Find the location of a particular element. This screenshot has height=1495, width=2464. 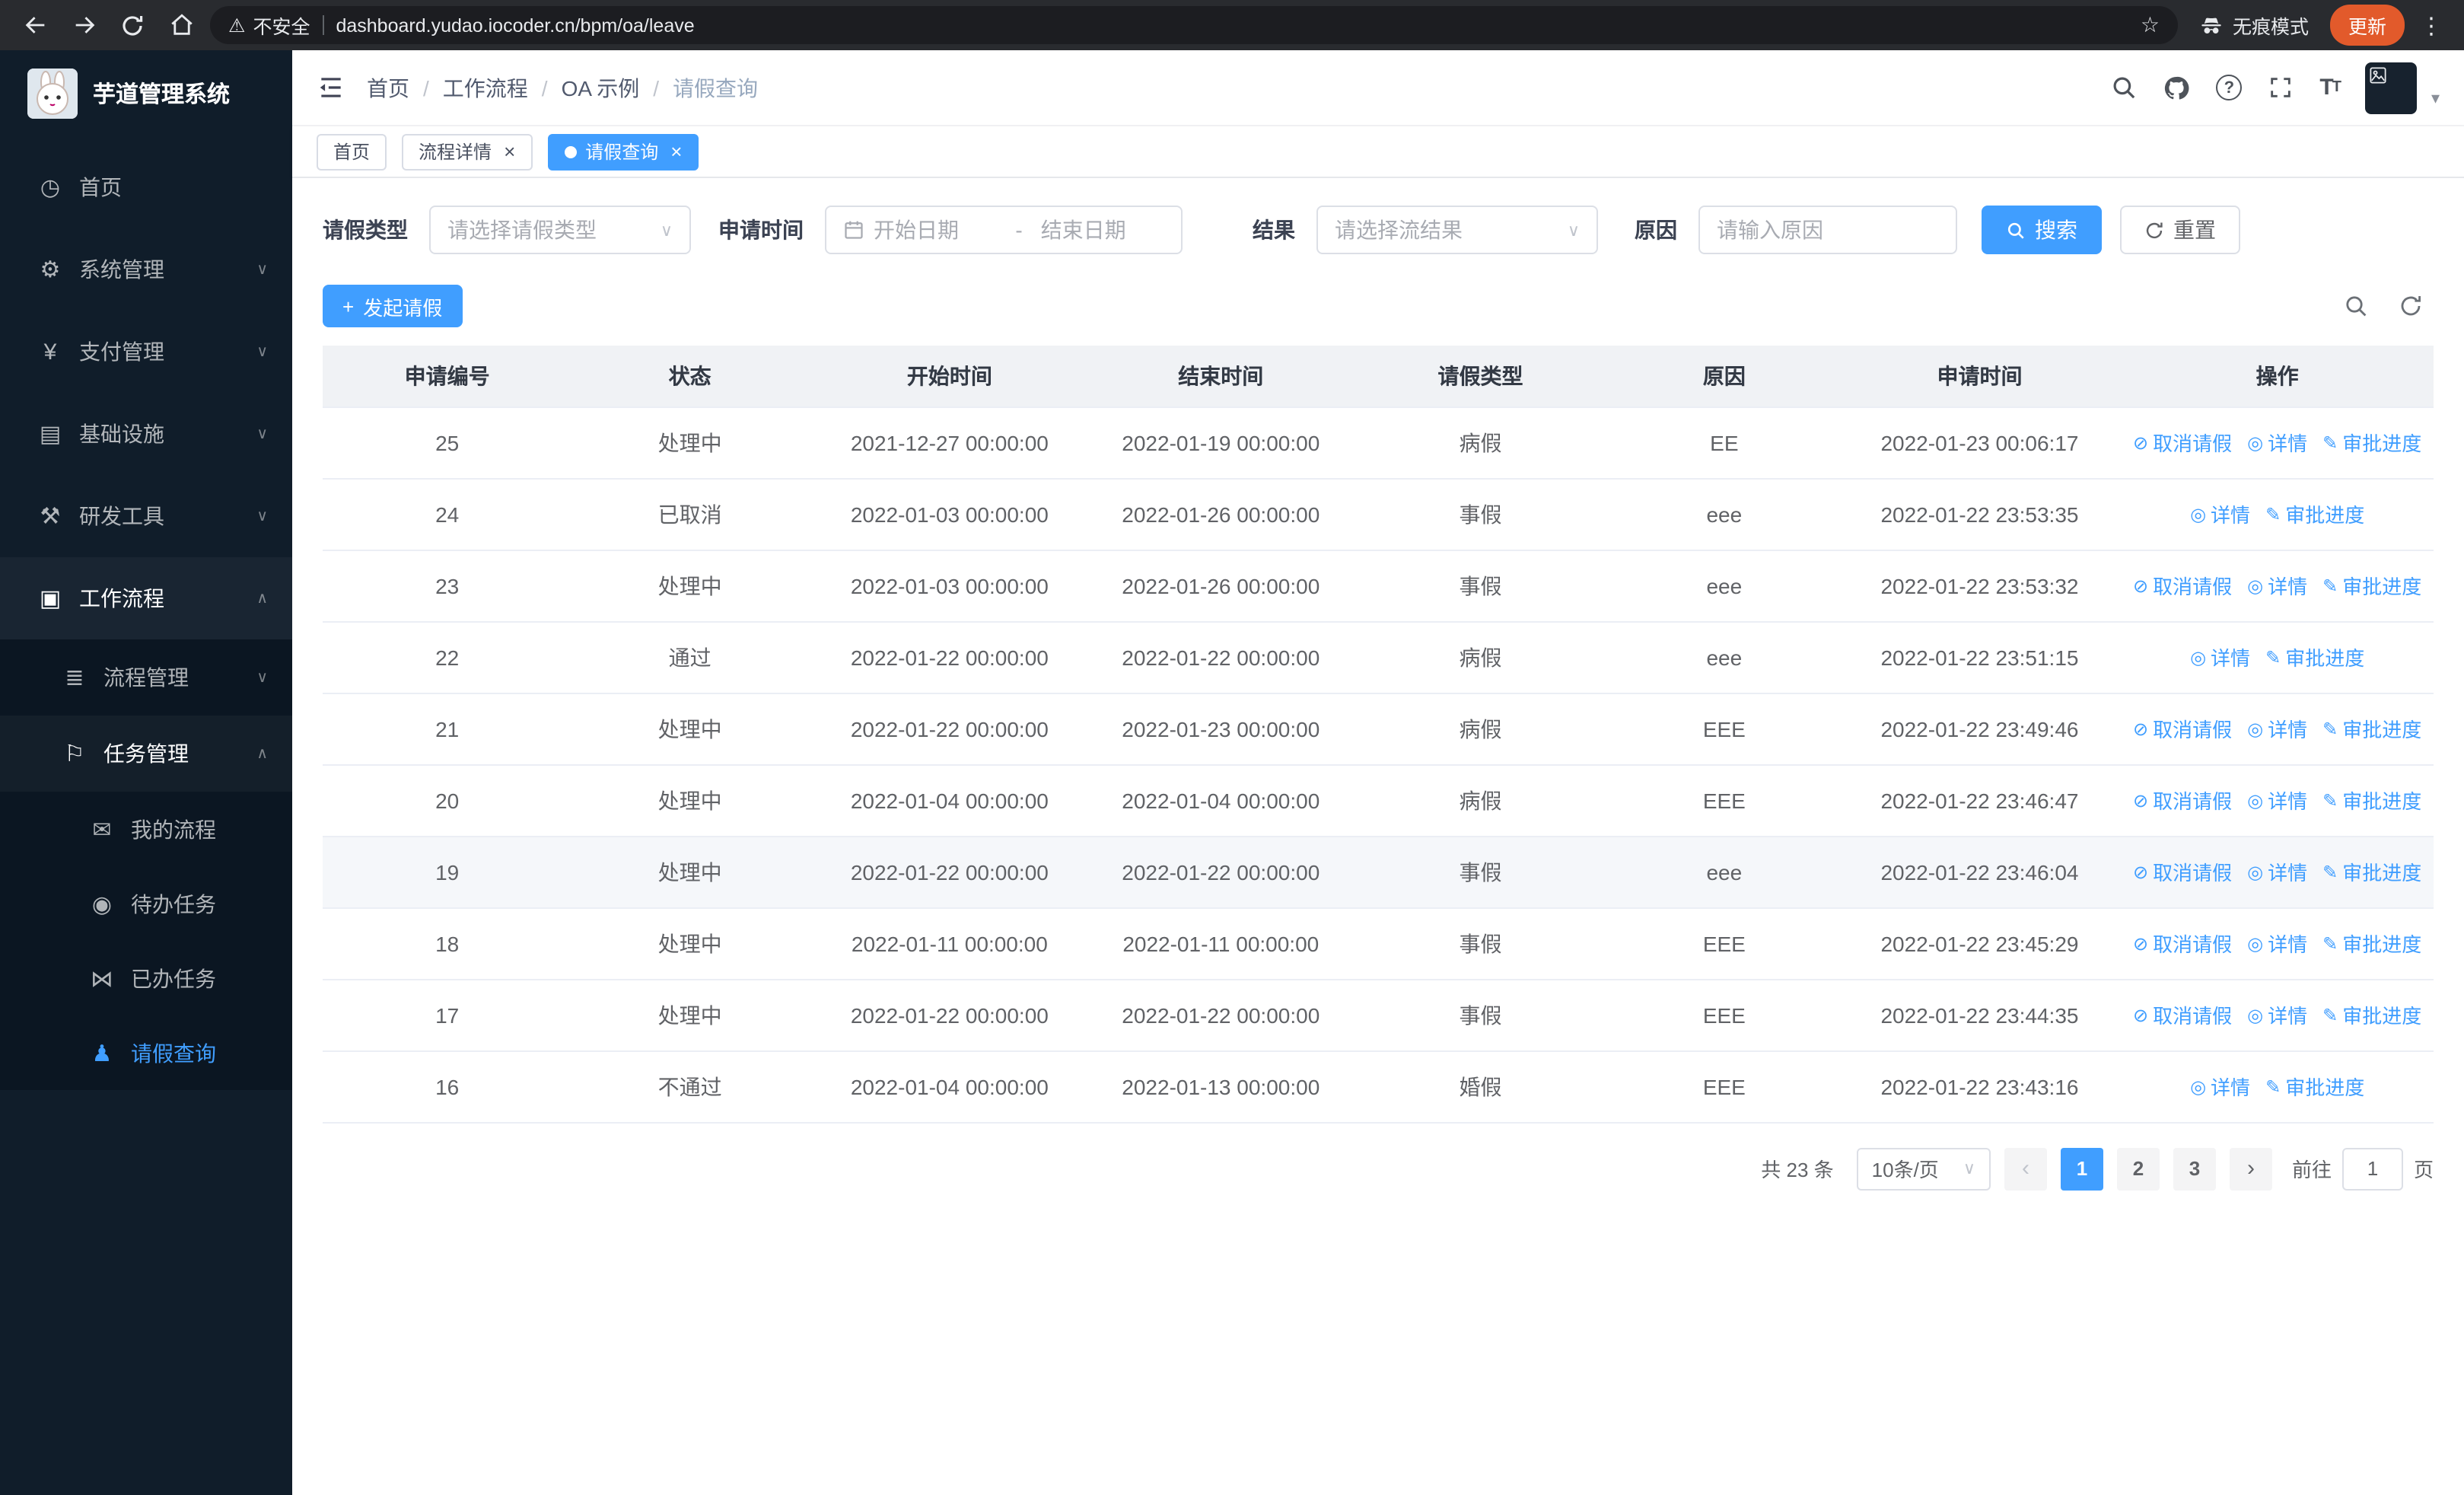

tab-请假查询: 请假查询 × is located at coordinates (623, 151).